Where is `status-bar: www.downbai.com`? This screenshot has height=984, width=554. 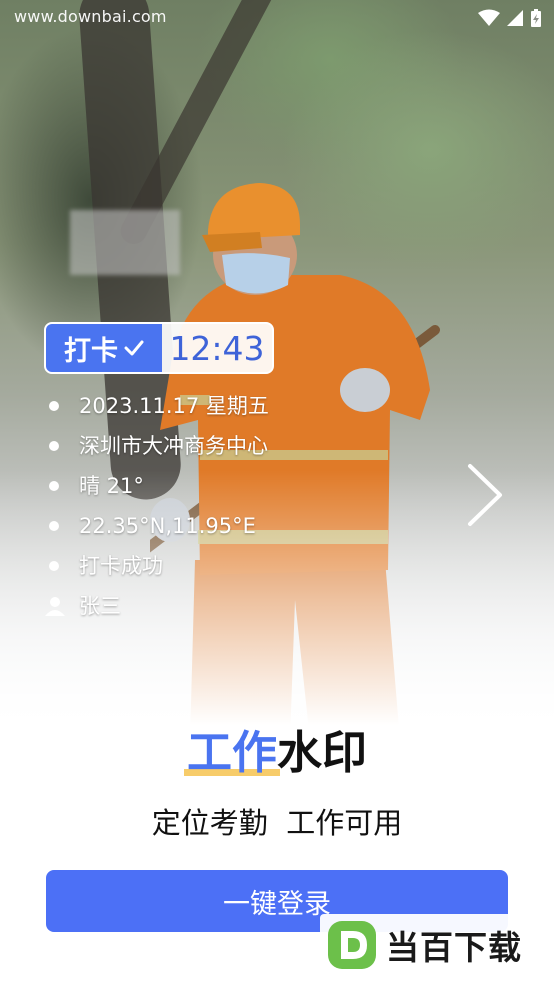 status-bar: www.downbai.com is located at coordinates (277, 18).